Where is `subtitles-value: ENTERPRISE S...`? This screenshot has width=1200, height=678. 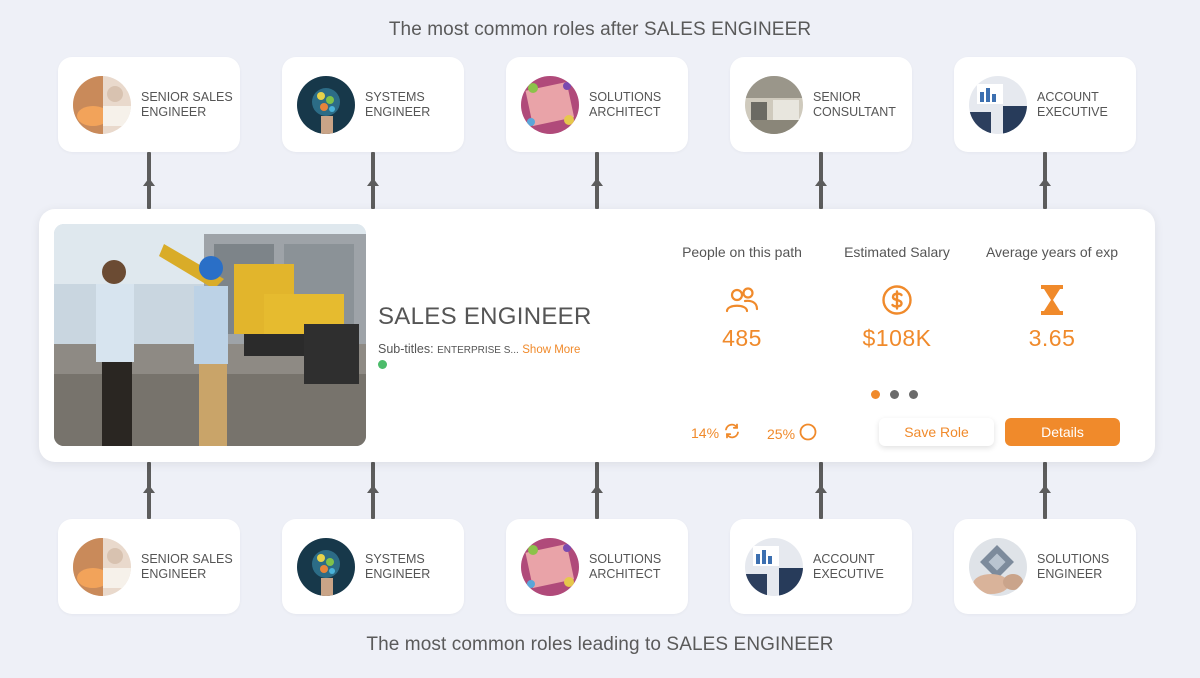 subtitles-value: ENTERPRISE S... is located at coordinates (478, 350).